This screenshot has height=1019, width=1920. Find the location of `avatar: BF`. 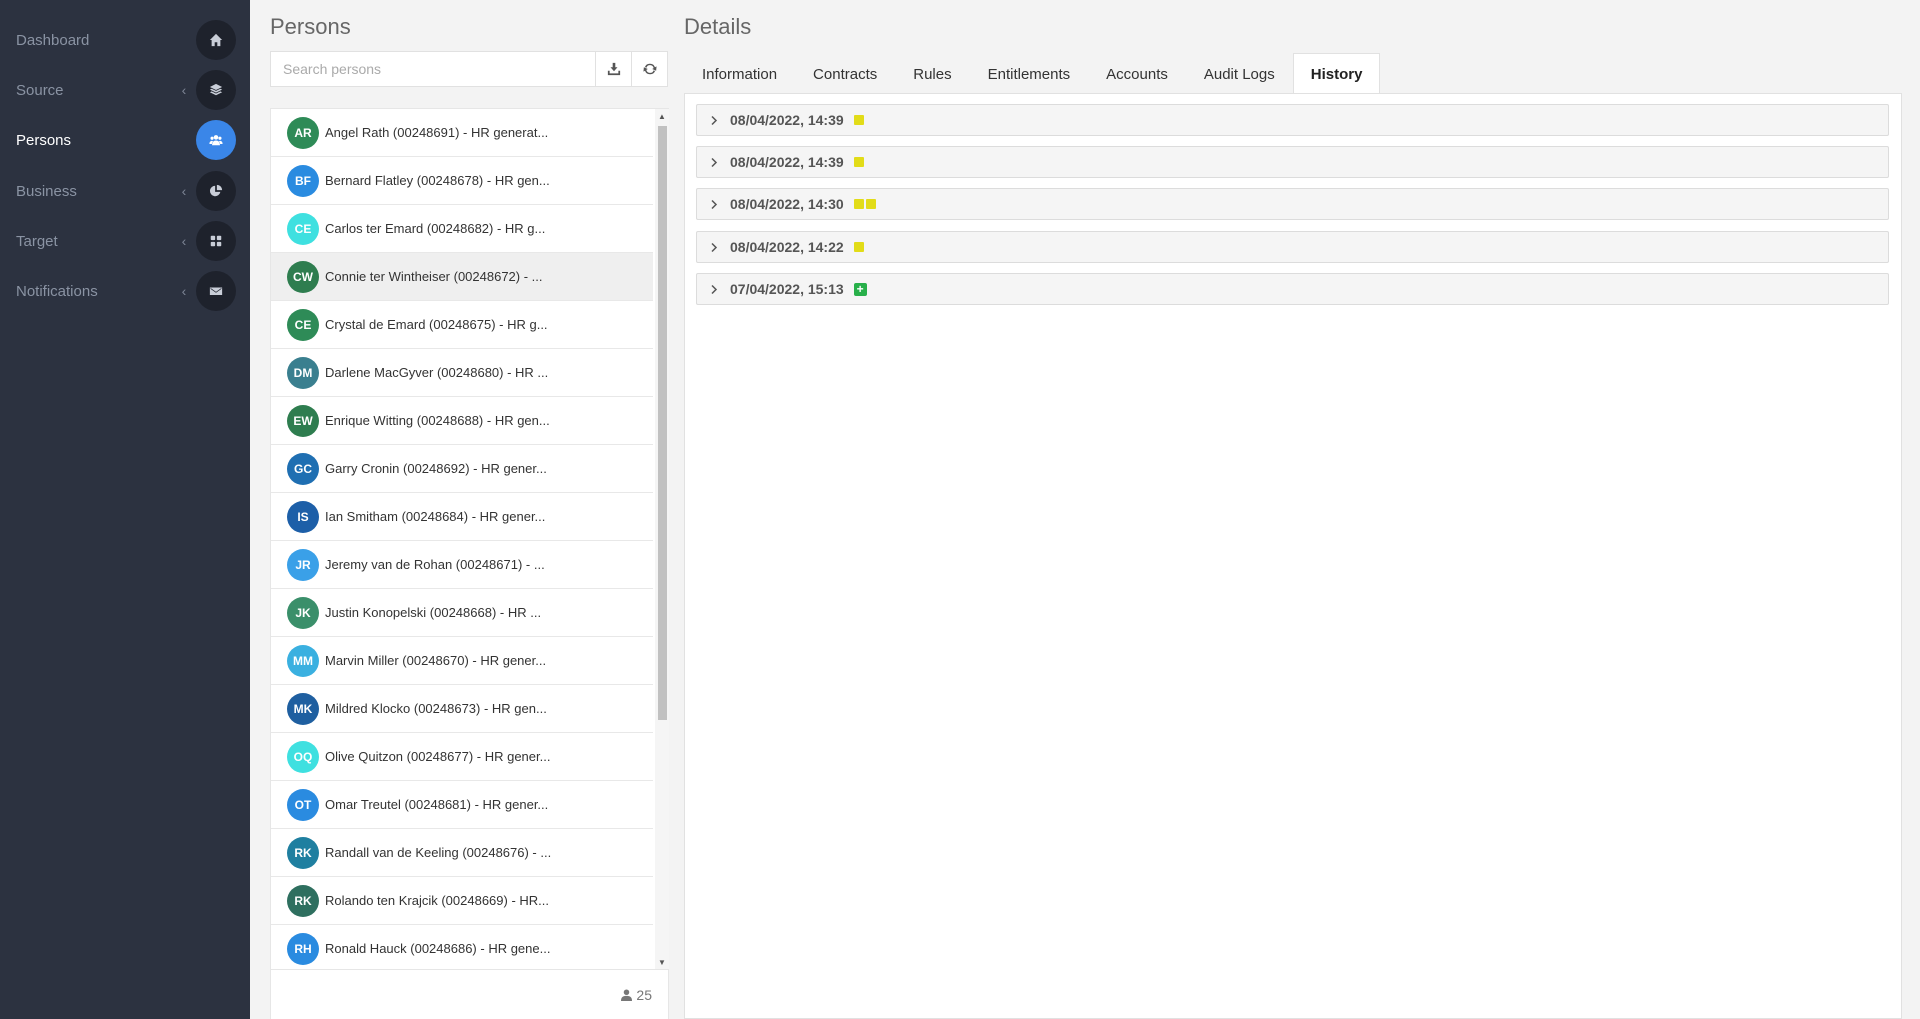

avatar: BF is located at coordinates (303, 180).